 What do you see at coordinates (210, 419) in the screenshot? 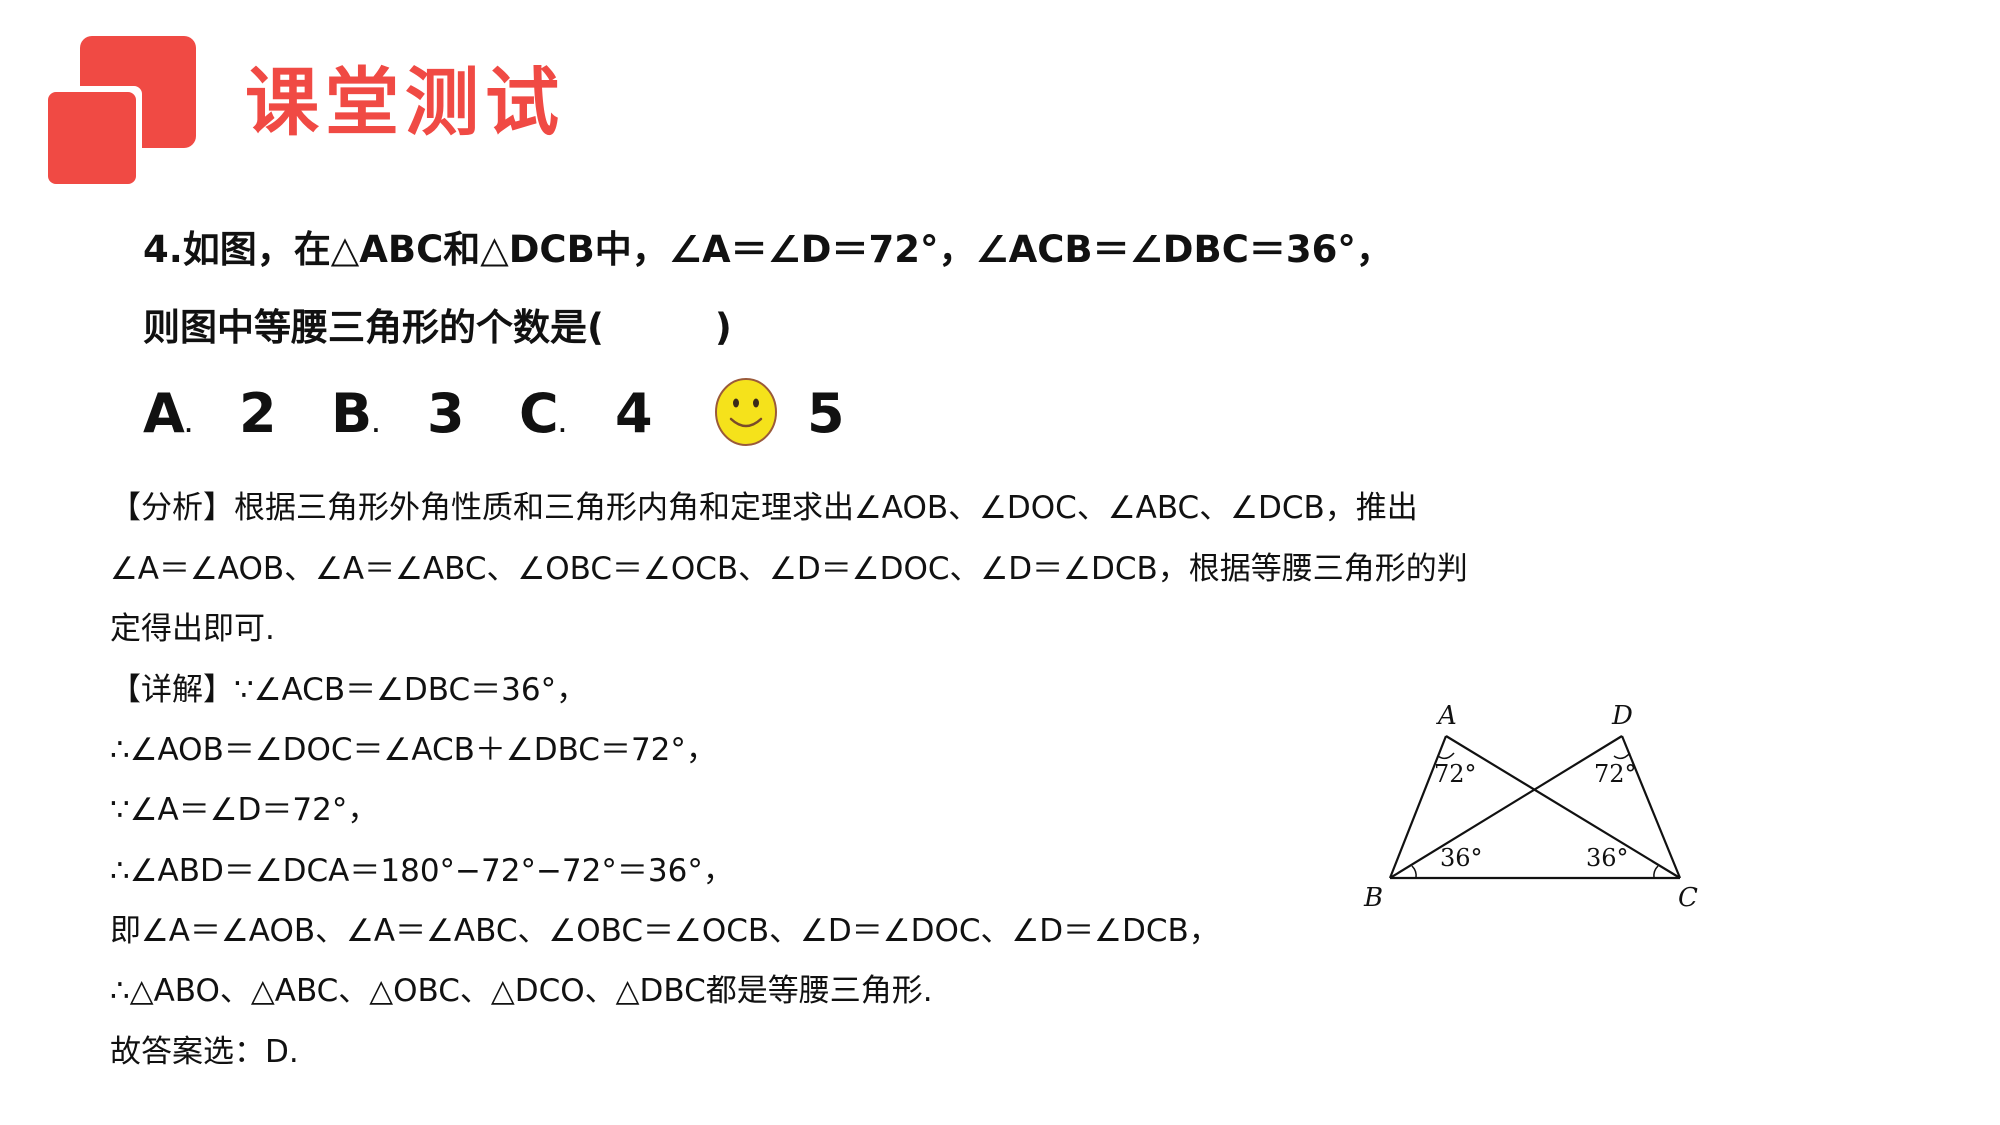
I see `option-a: A. 2` at bounding box center [210, 419].